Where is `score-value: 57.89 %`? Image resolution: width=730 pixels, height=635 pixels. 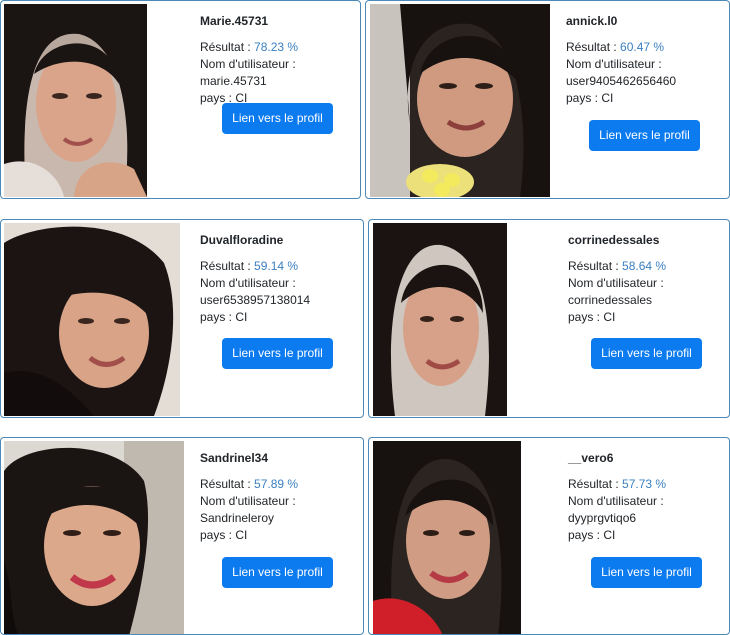 score-value: 57.89 % is located at coordinates (276, 484).